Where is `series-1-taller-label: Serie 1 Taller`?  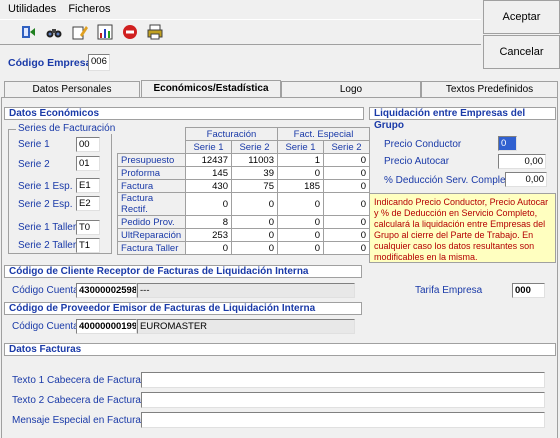
series-1-taller-label: Serie 1 Taller is located at coordinates (47, 227).